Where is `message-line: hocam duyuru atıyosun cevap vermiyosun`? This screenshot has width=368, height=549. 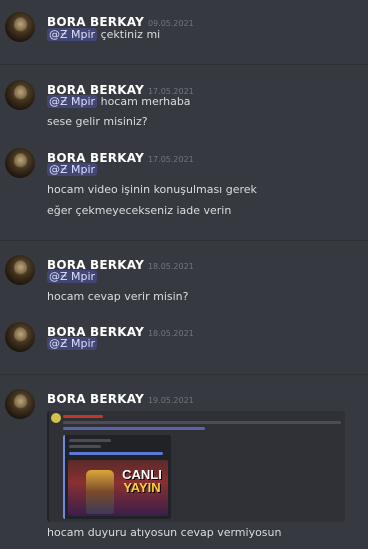
message-line: hocam duyuru atıyosun cevap vermiyosun is located at coordinates (164, 532).